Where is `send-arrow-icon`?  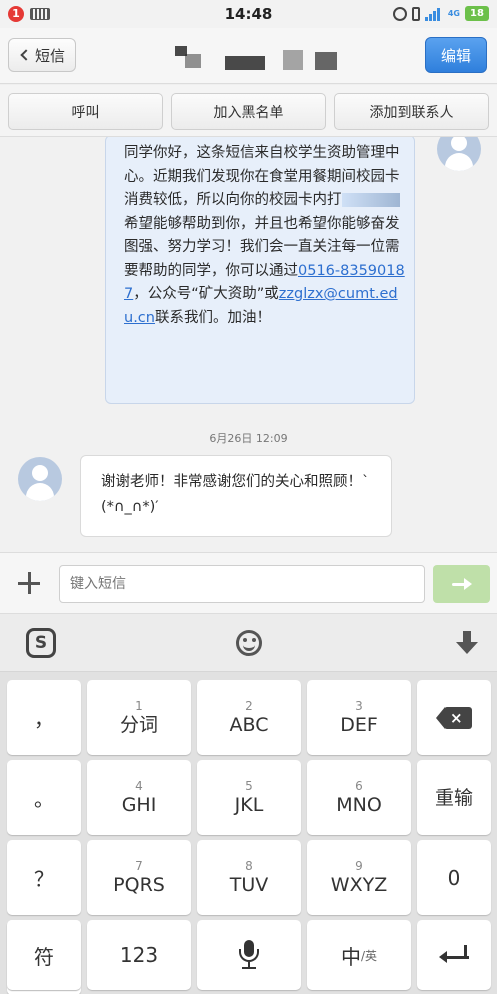
send-arrow-icon is located at coordinates (461, 584).